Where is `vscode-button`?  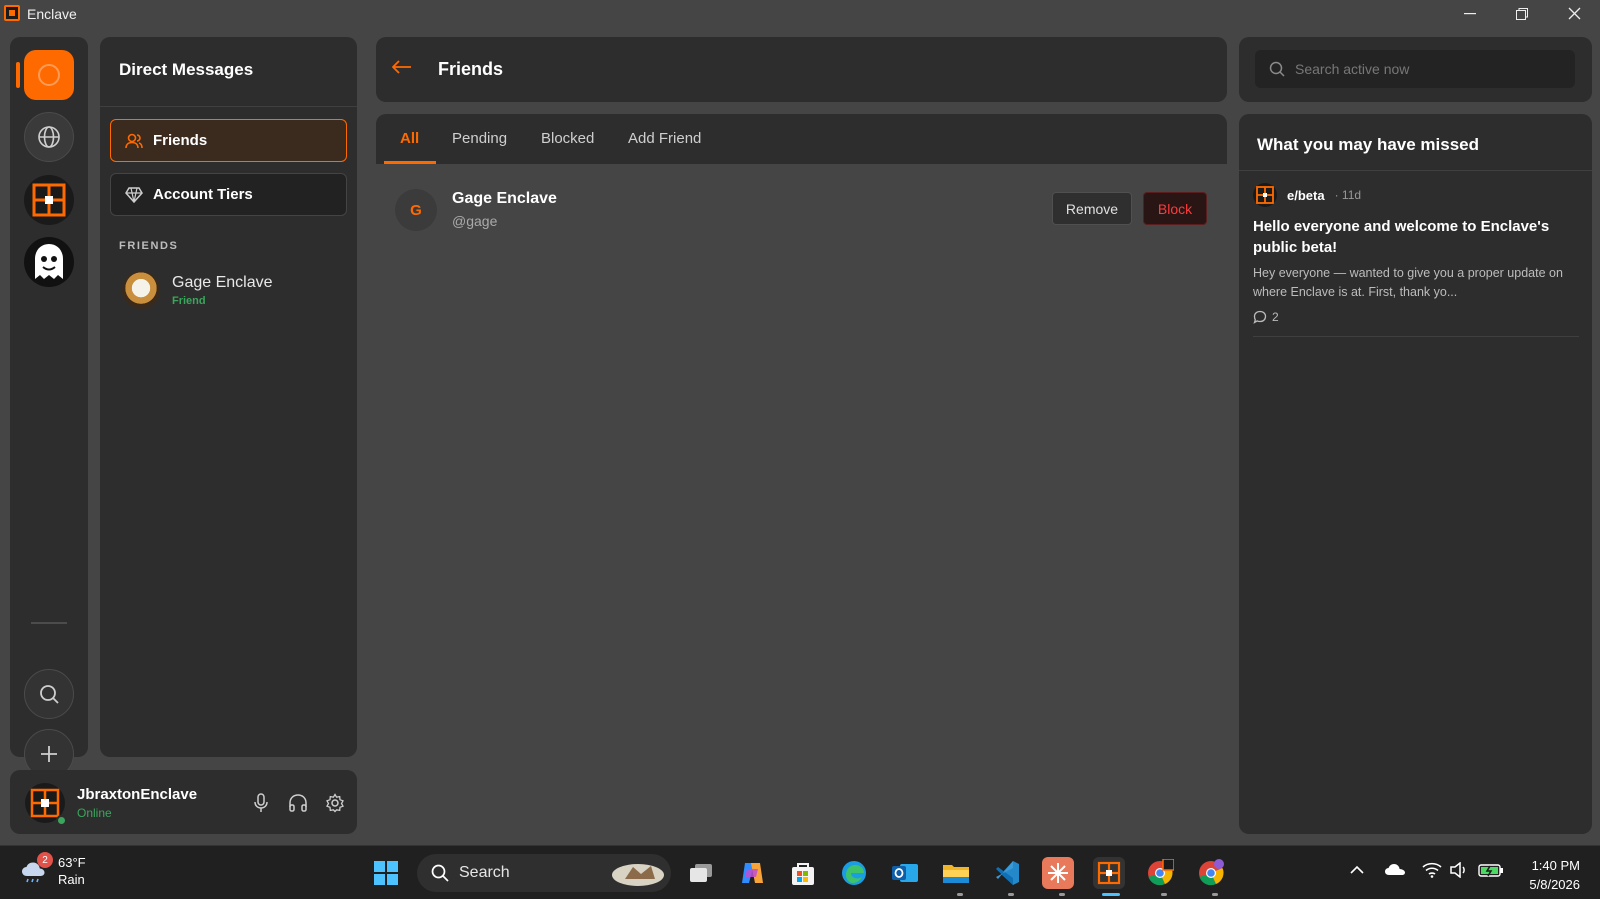 vscode-button is located at coordinates (1007, 873).